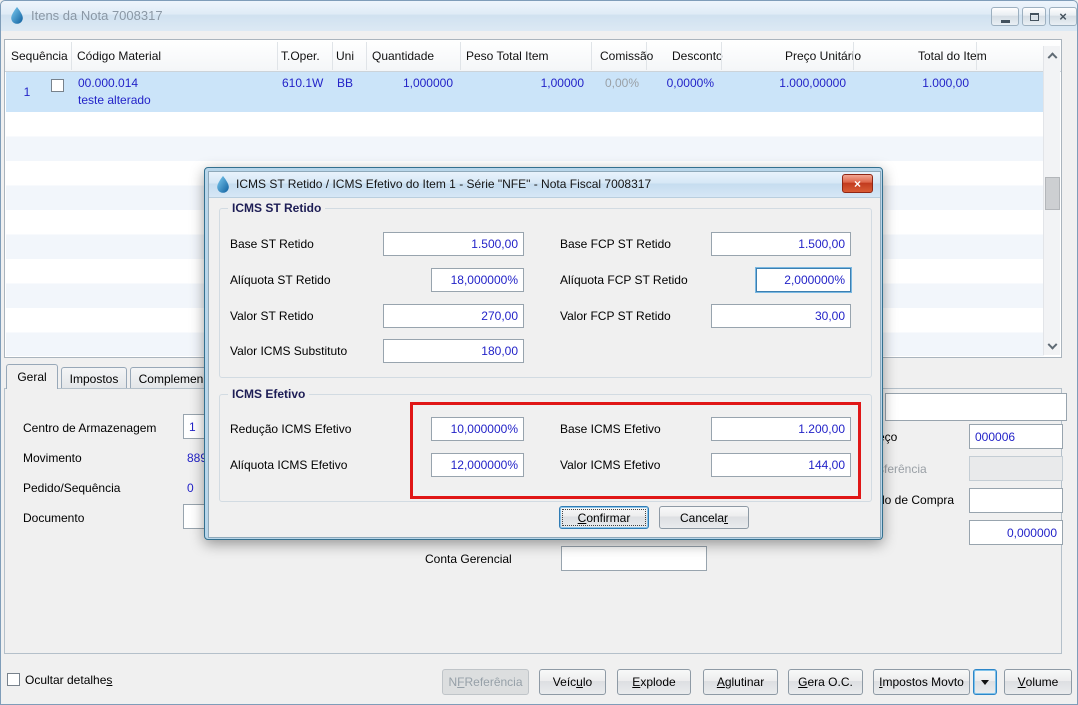 The width and height of the screenshot is (1078, 705). What do you see at coordinates (803, 280) in the screenshot?
I see `aliquota-fcp-st-retido-input: 2,000000%` at bounding box center [803, 280].